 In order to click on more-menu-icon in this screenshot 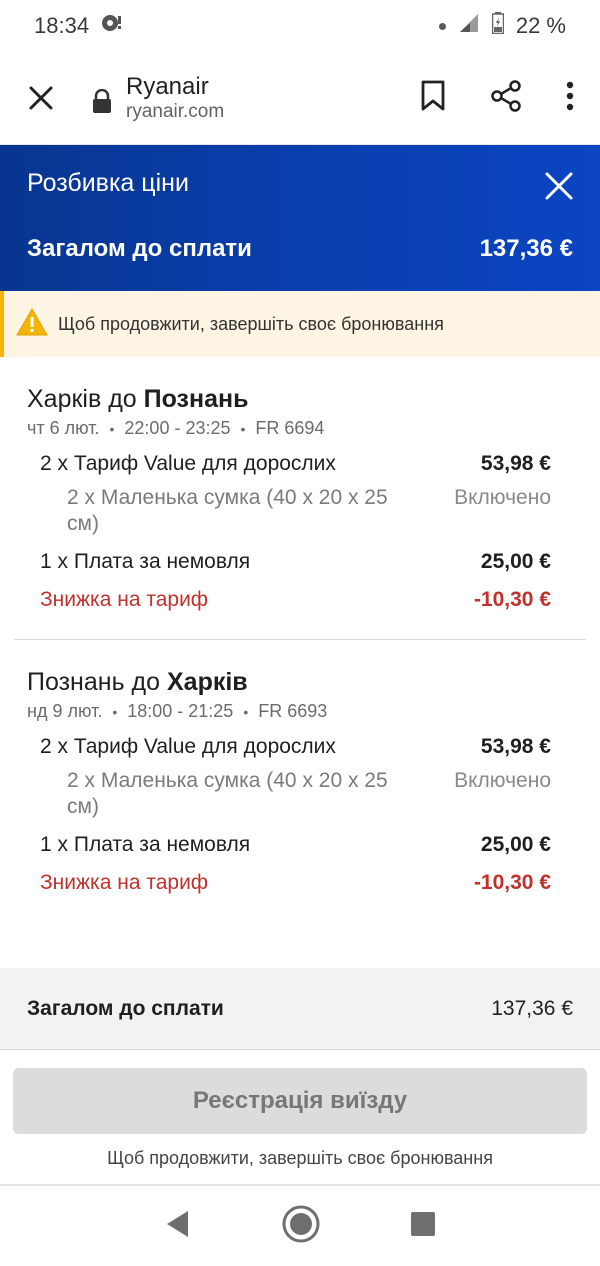, I will do `click(570, 98)`.